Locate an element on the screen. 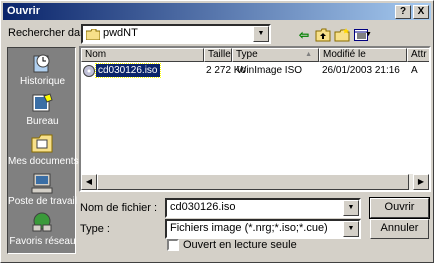 The image size is (434, 263). filename-value: cd030126.iso is located at coordinates (203, 207).